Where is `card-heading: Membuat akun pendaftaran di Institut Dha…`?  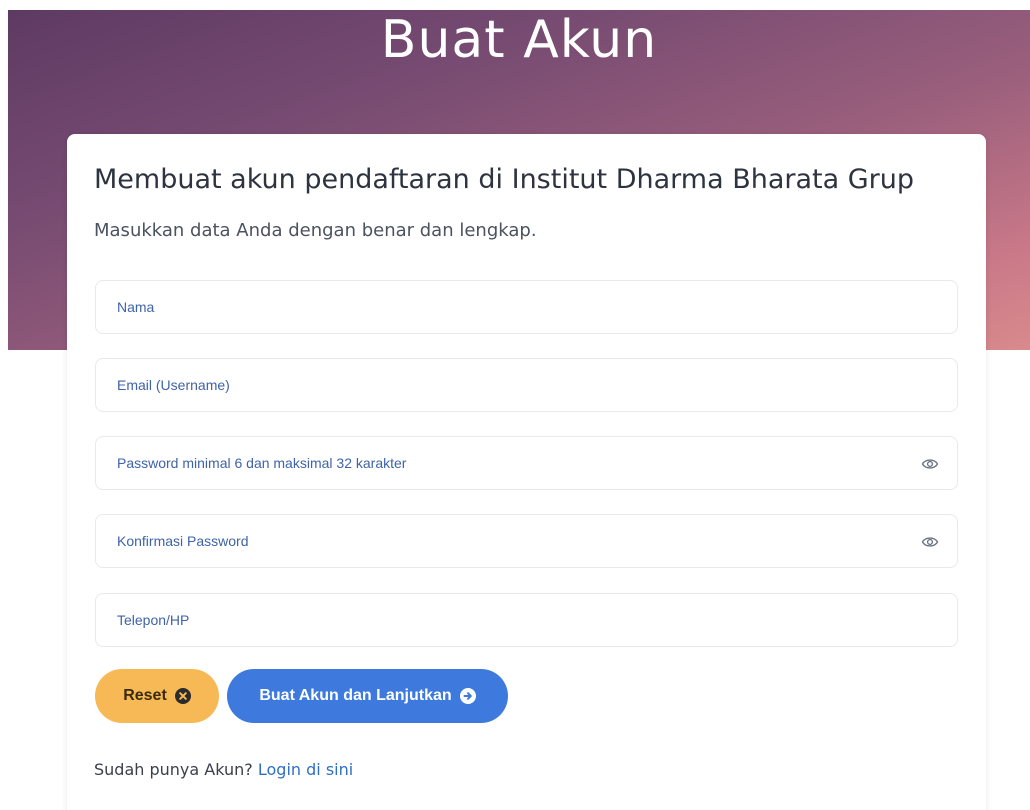
card-heading: Membuat akun pendaftaran di Institut Dha… is located at coordinates (504, 179).